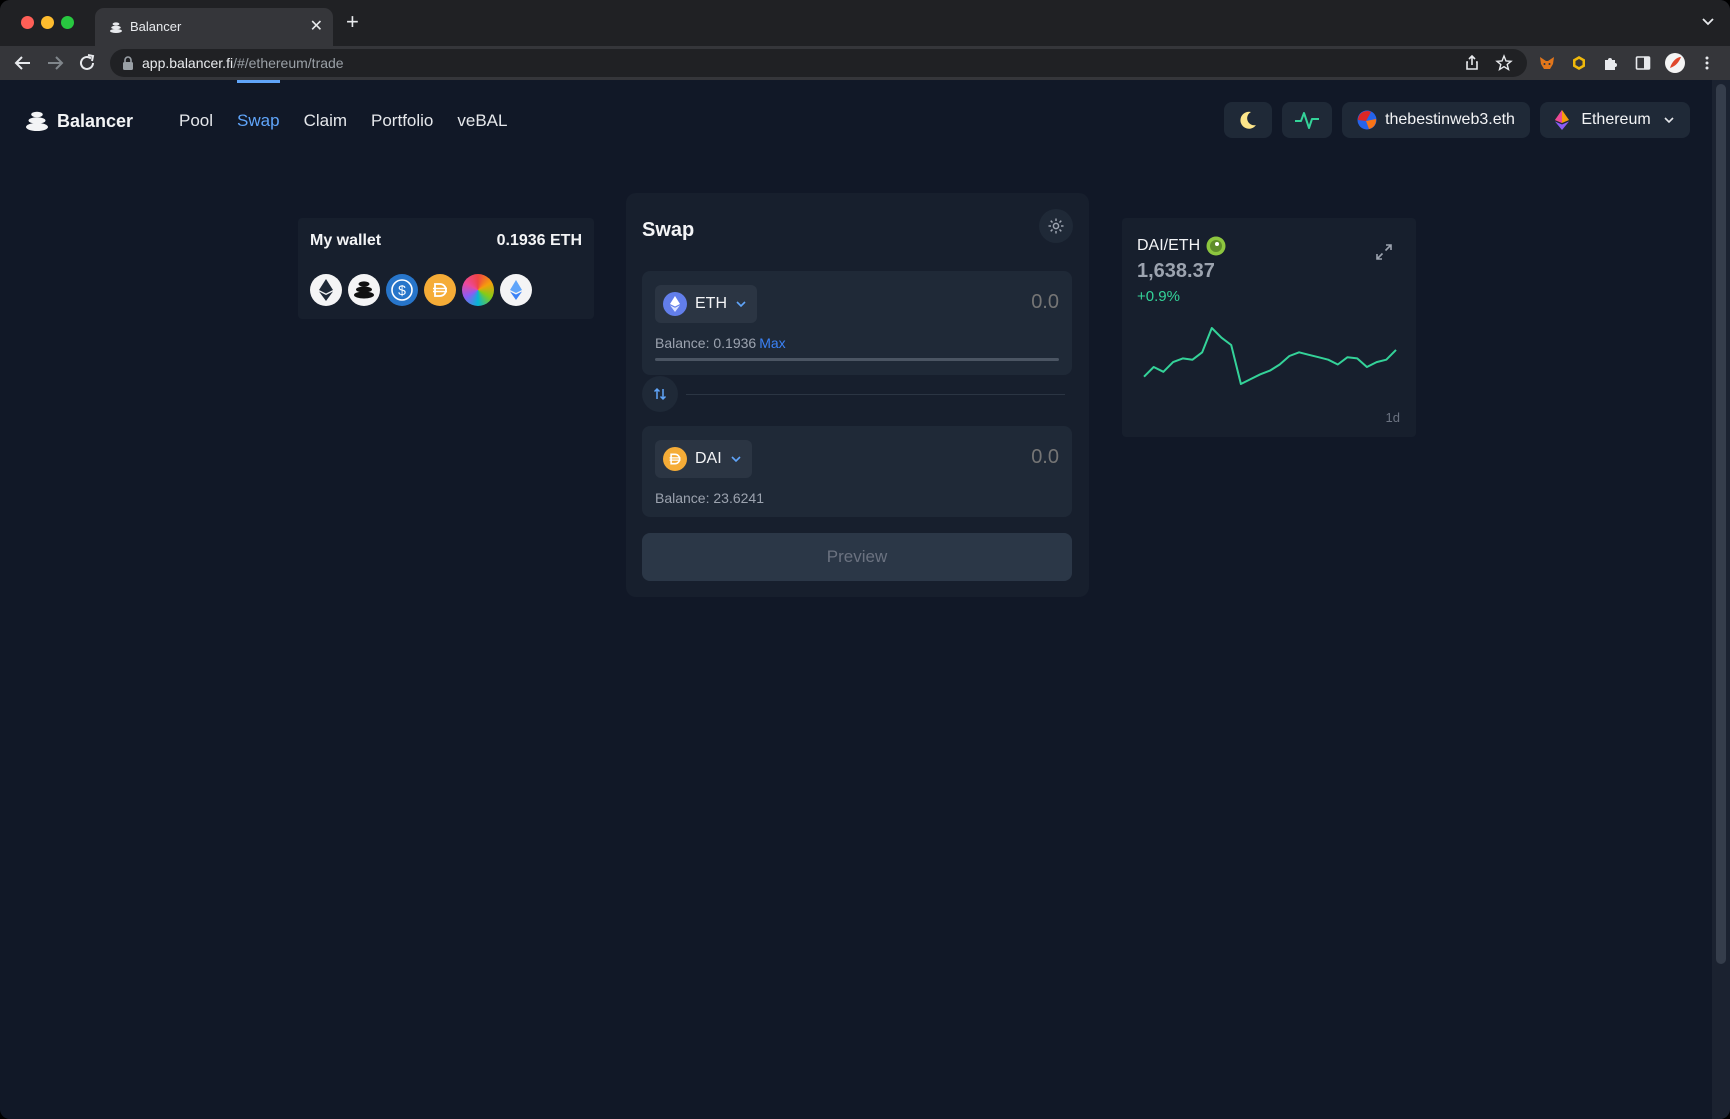 The height and width of the screenshot is (1119, 1730). I want to click on browser-tabbar: Balancer ✕ +, so click(865, 23).